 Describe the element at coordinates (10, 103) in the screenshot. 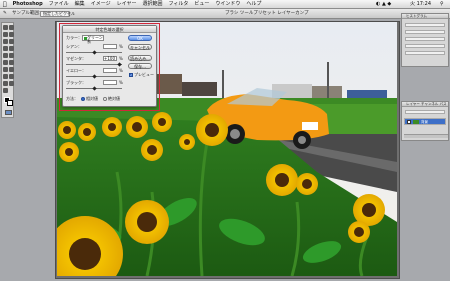

I see `background-color-swatch` at that location.